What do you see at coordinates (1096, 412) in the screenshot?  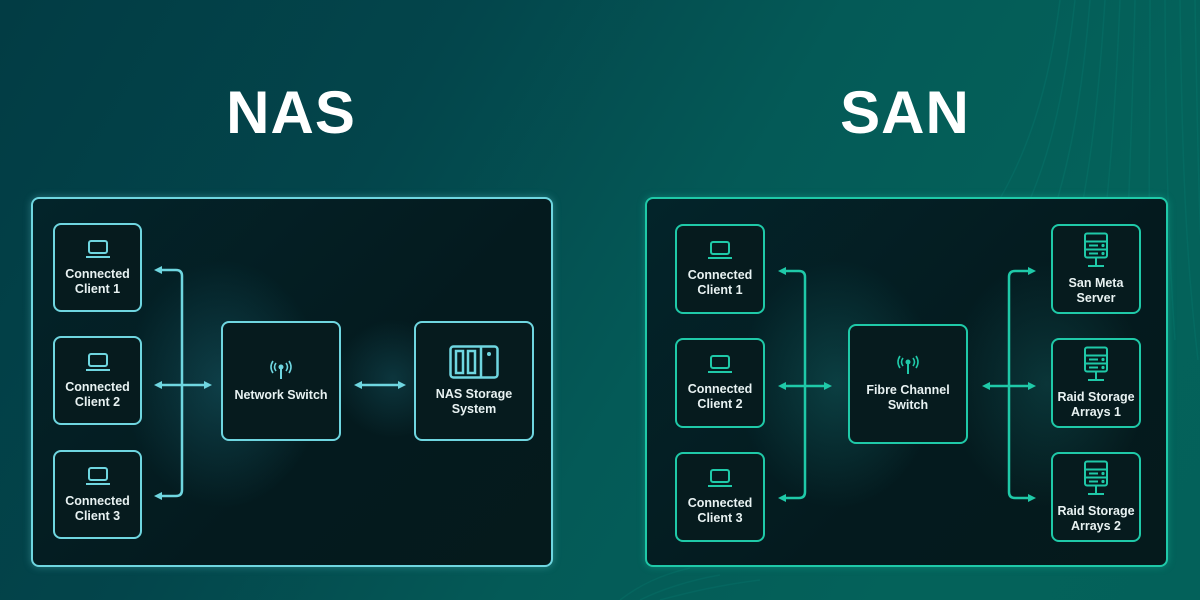 I see `node-label: Arrays 1` at bounding box center [1096, 412].